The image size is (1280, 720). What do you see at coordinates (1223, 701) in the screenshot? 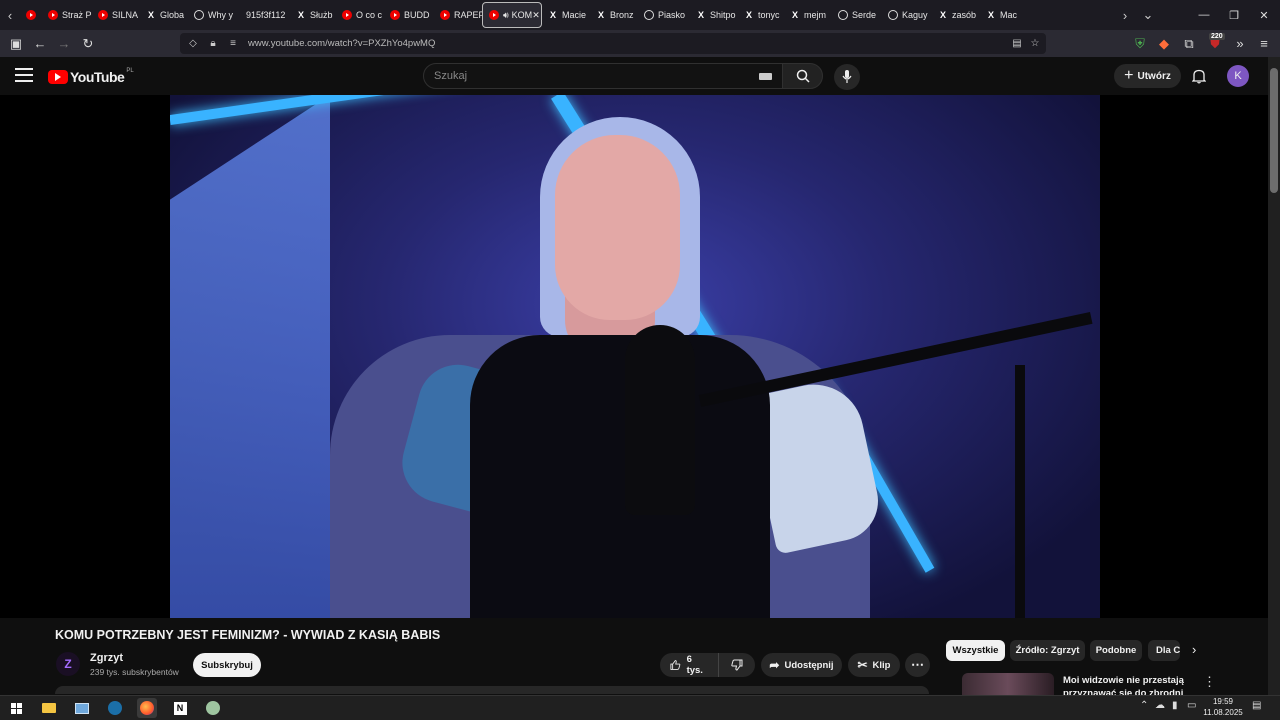
I see `clock-time: 19:59` at bounding box center [1223, 701].